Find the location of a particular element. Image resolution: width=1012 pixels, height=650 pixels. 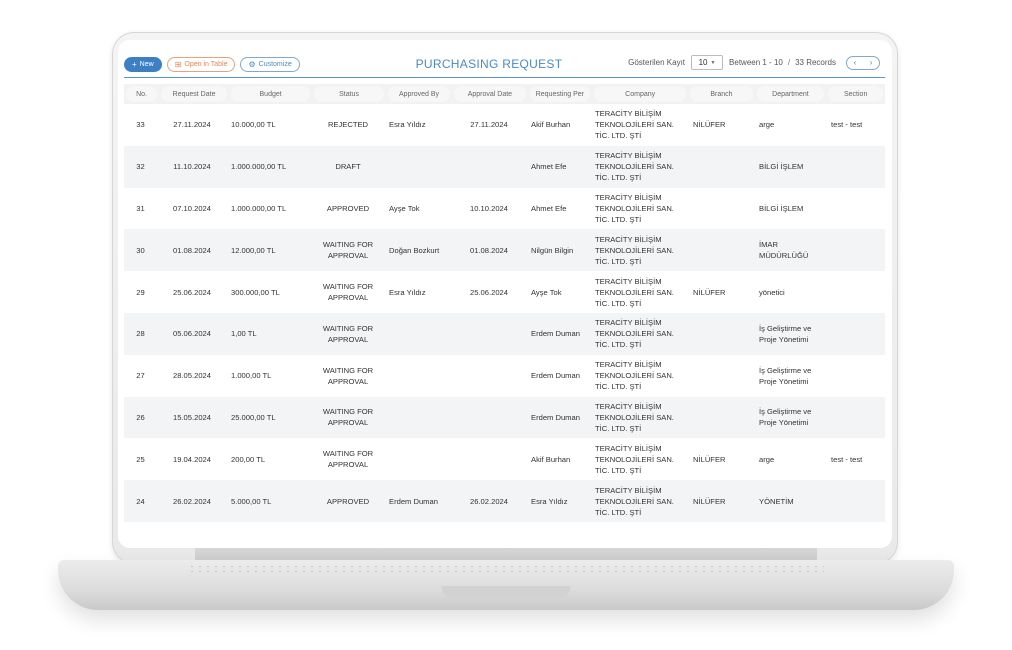

table-cell: 31 is located at coordinates (140, 208).